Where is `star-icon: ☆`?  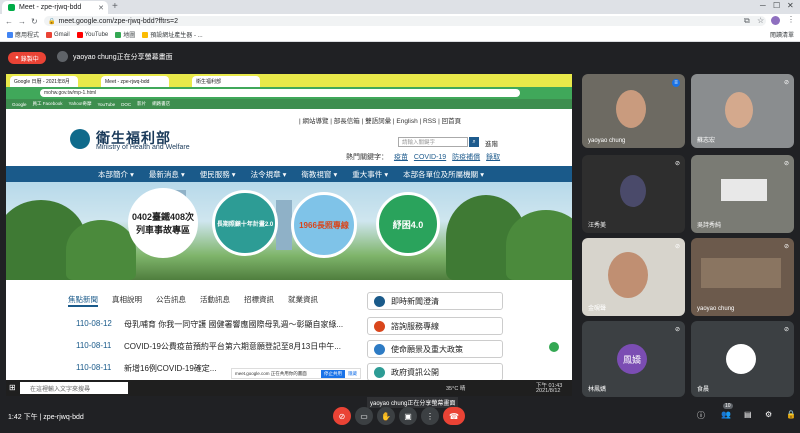
star-icon: ☆ is located at coordinates (760, 20).